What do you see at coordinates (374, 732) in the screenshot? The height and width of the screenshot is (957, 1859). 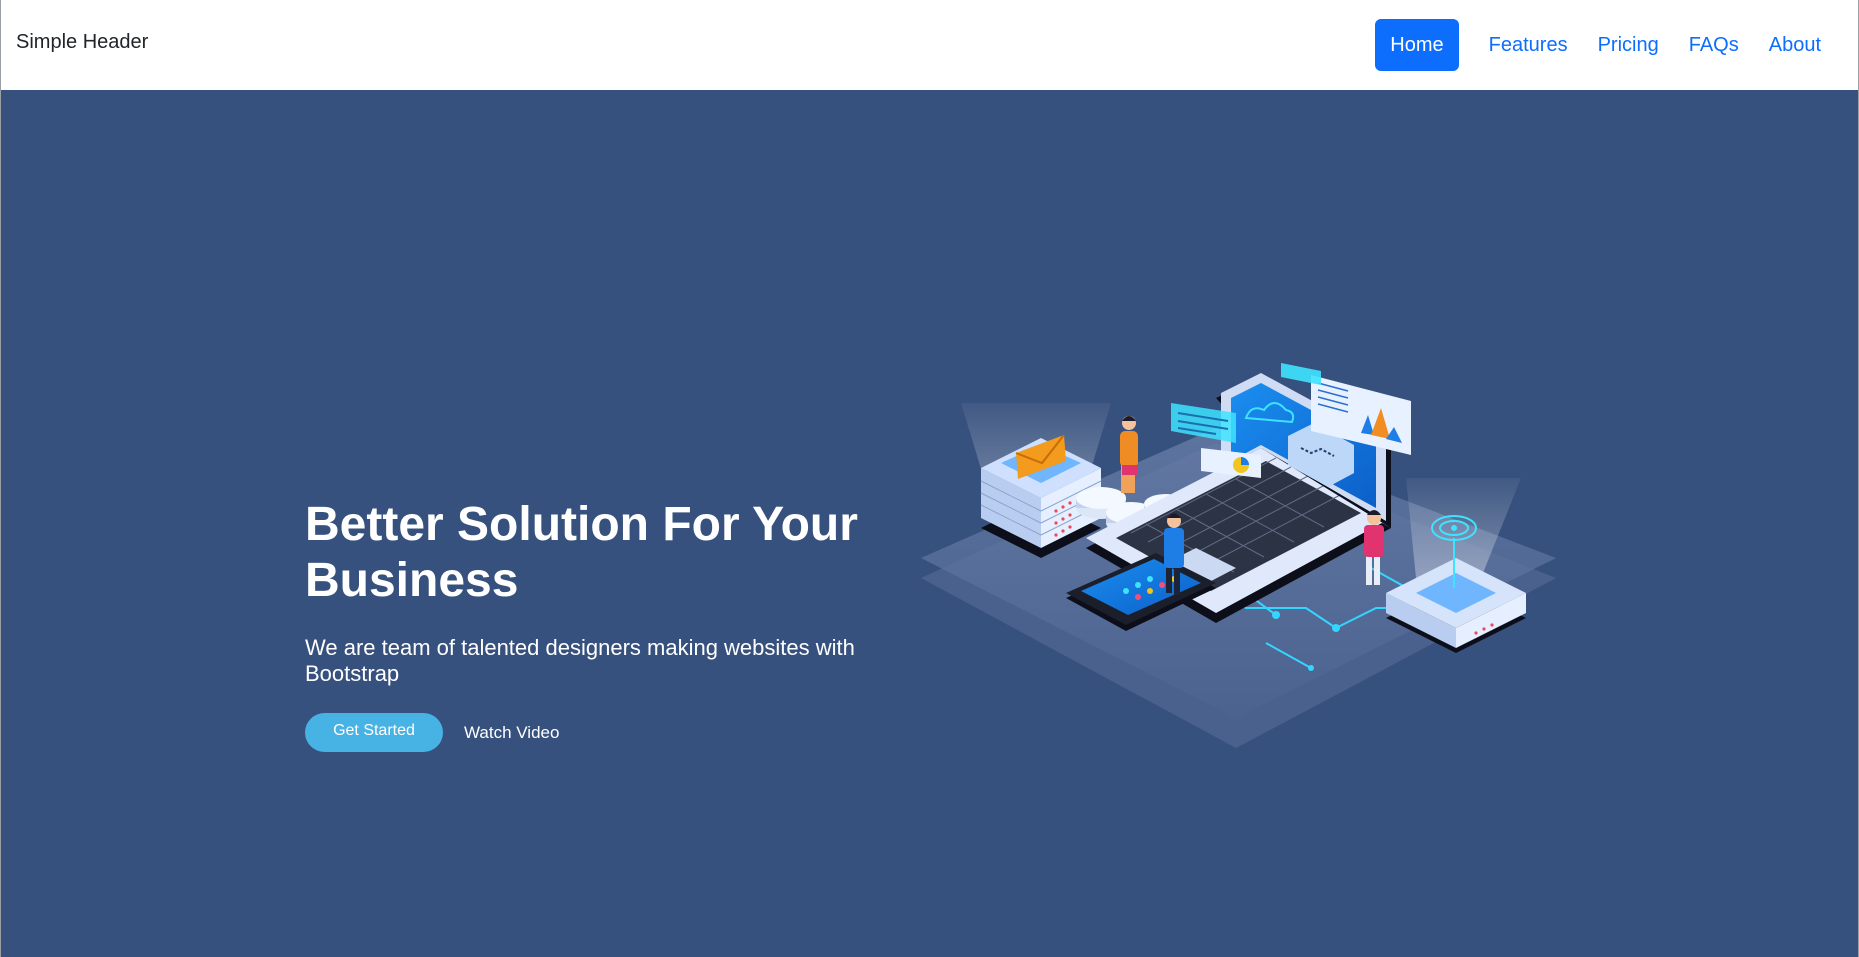 I see `get-started-button: Get Started` at bounding box center [374, 732].